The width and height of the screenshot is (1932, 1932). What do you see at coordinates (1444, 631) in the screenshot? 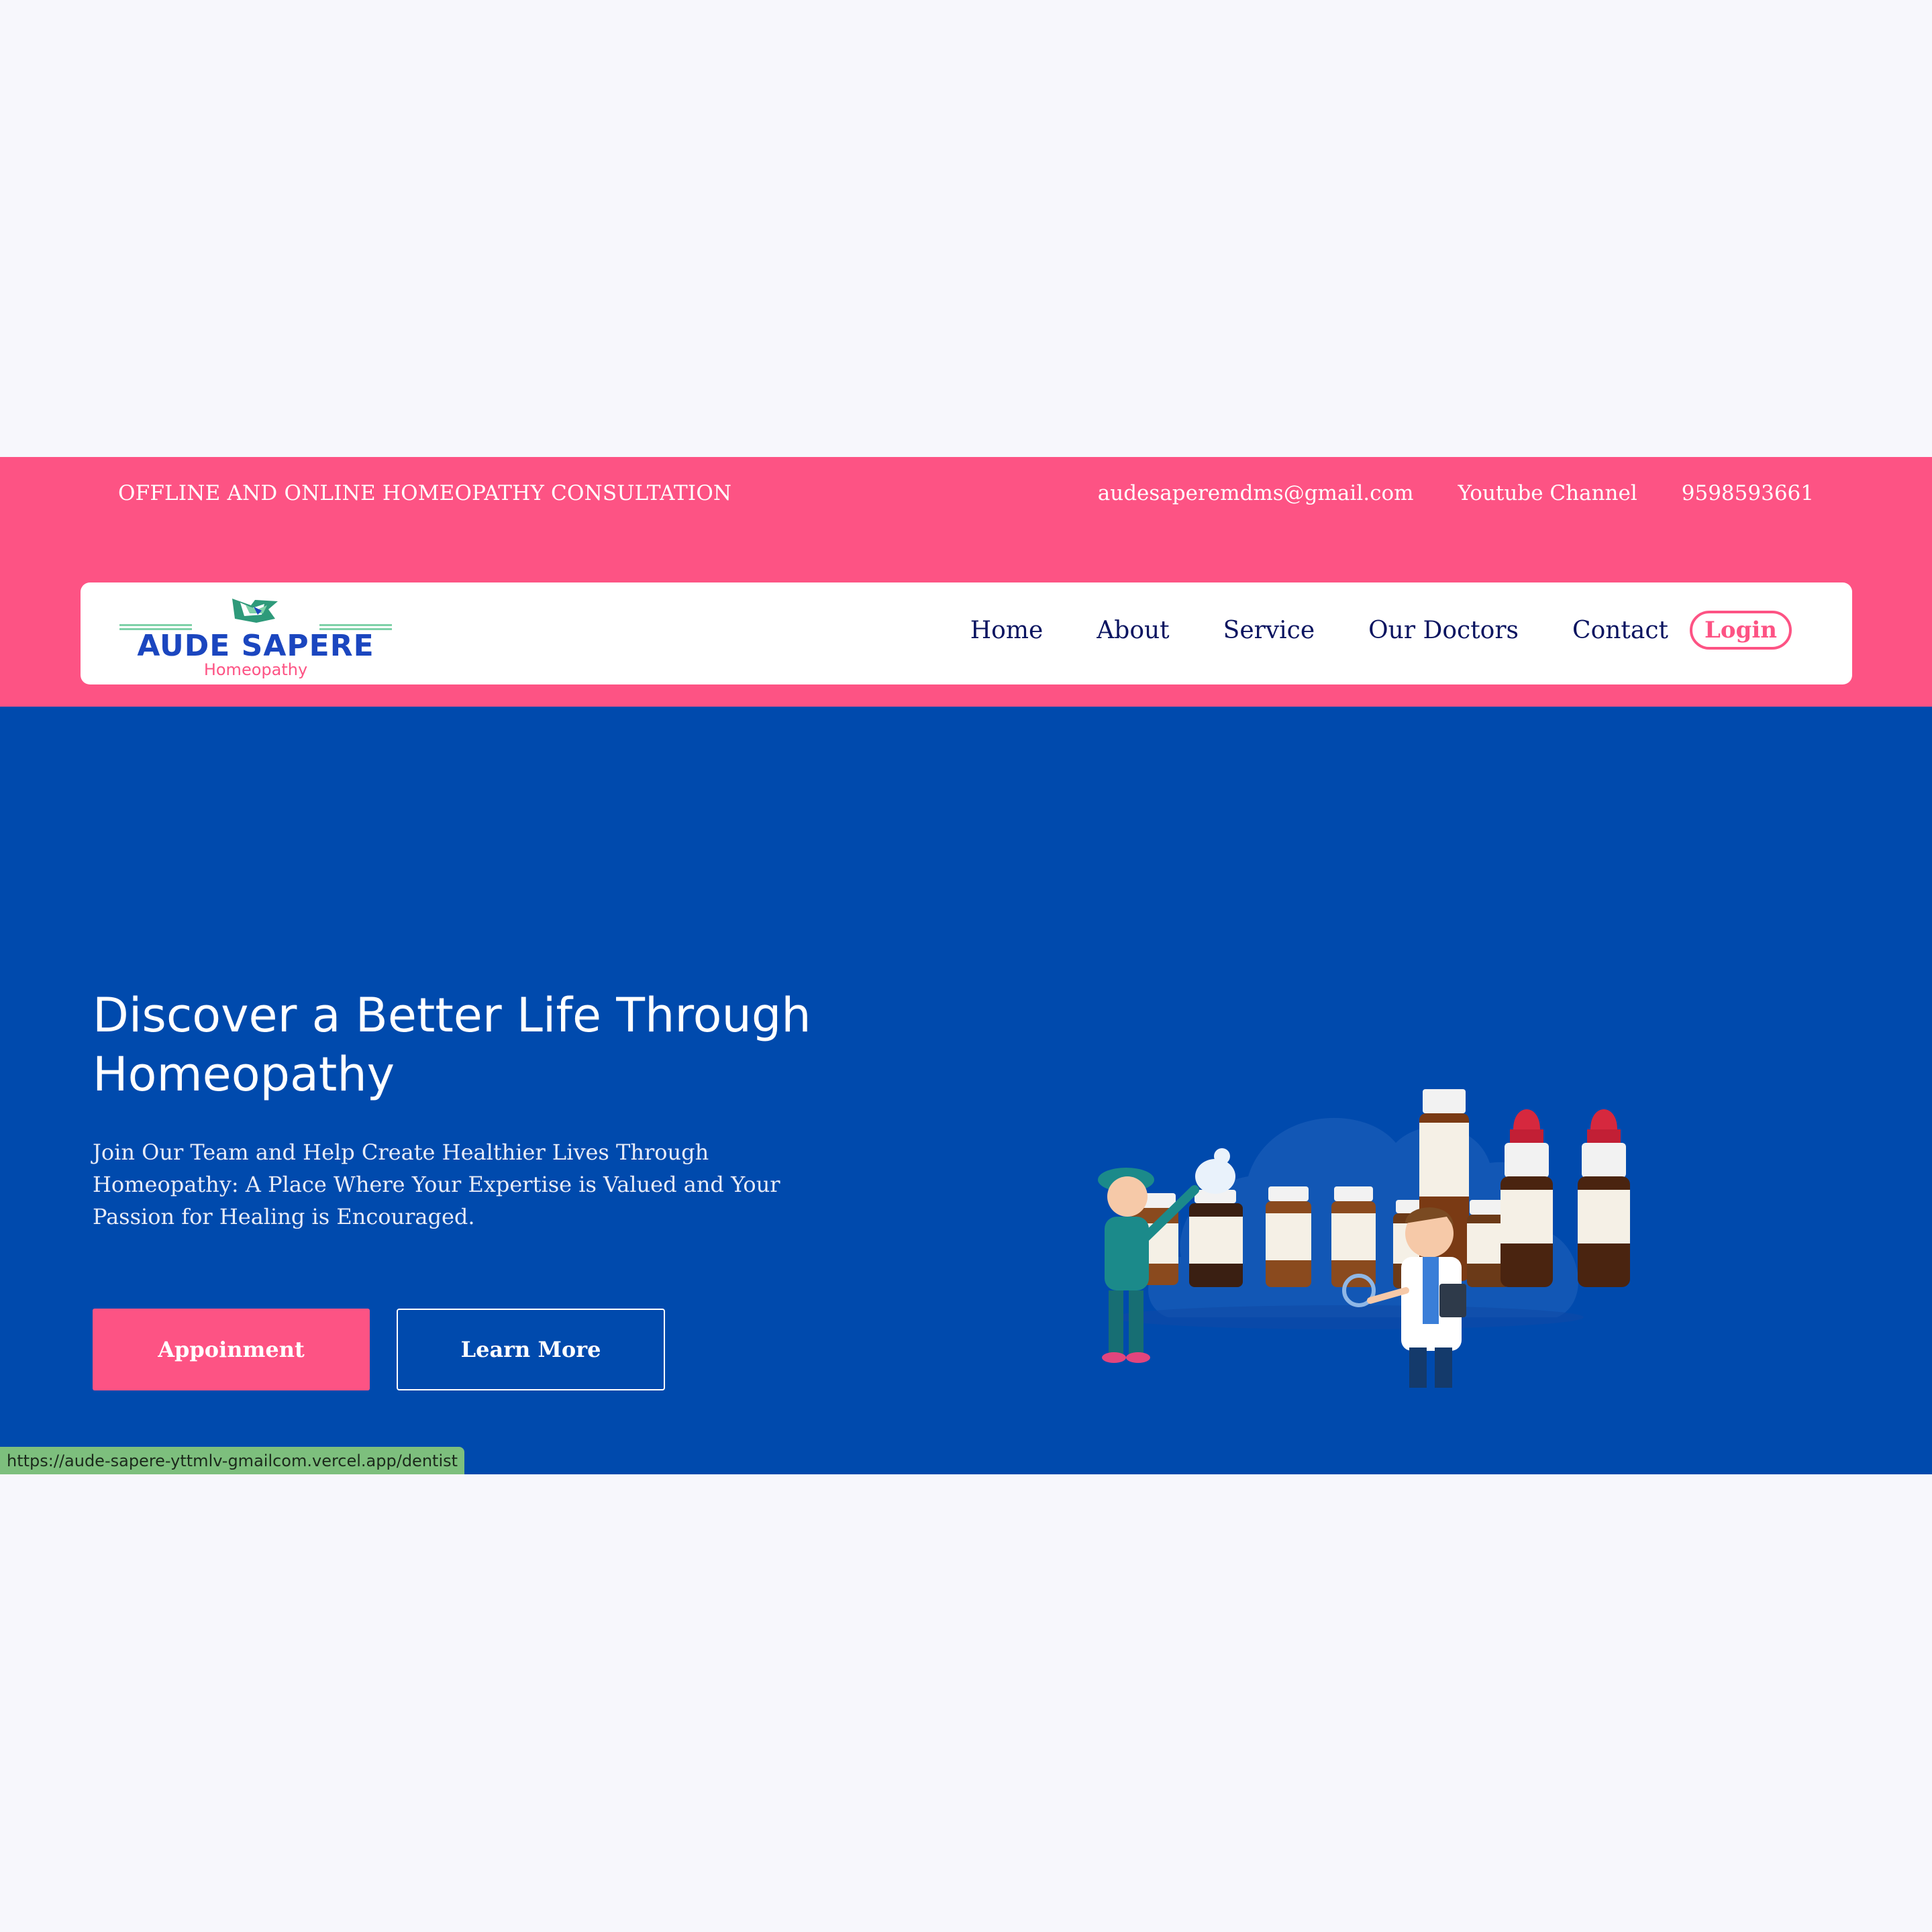
I see `nav-our-doctors: Our Doctors` at bounding box center [1444, 631].